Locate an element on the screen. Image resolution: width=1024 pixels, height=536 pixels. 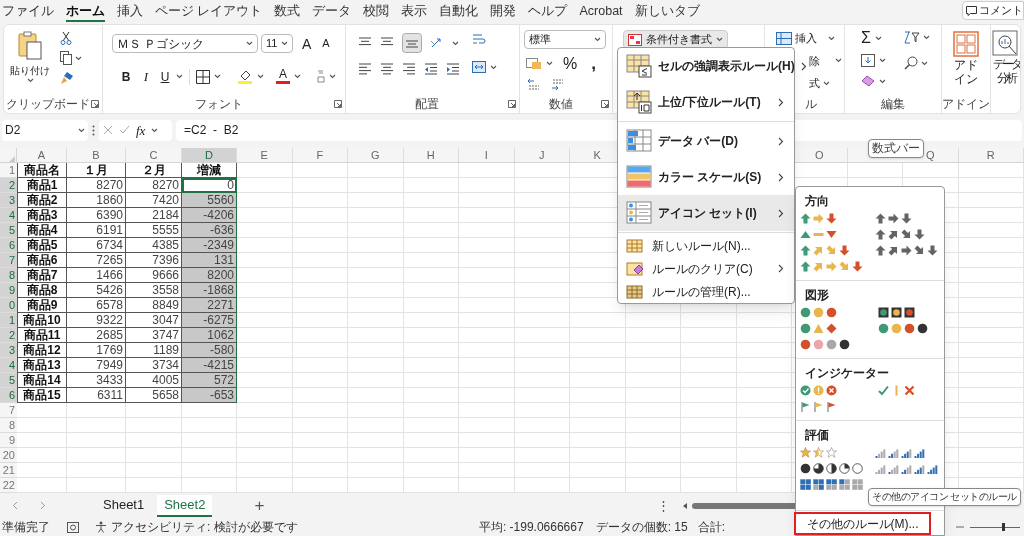
insert-cells-icon is located at coordinates (784, 38).